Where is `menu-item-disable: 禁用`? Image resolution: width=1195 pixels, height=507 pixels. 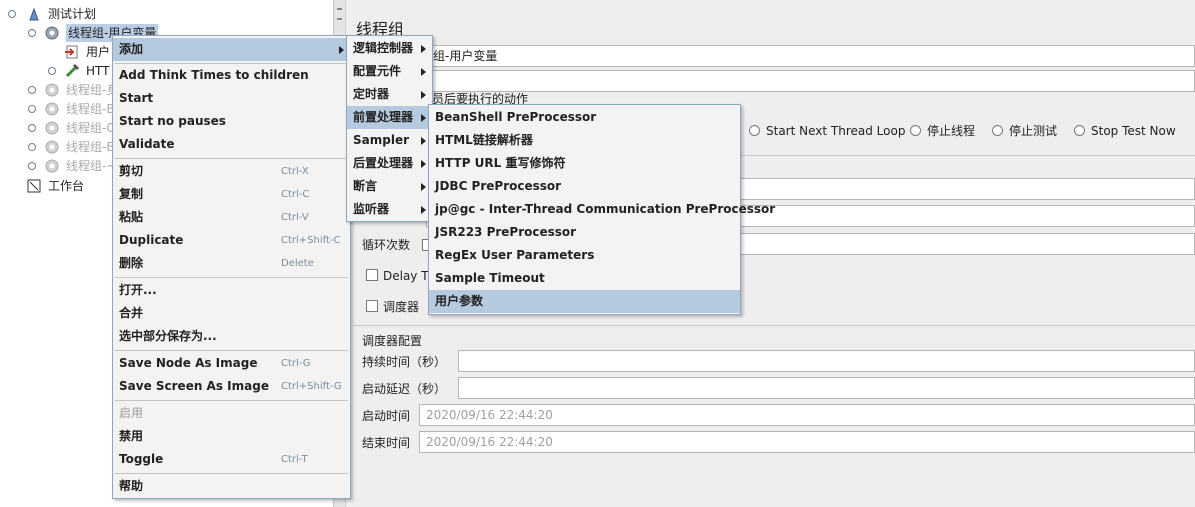
menu-item-disable: 禁用 is located at coordinates (231, 436).